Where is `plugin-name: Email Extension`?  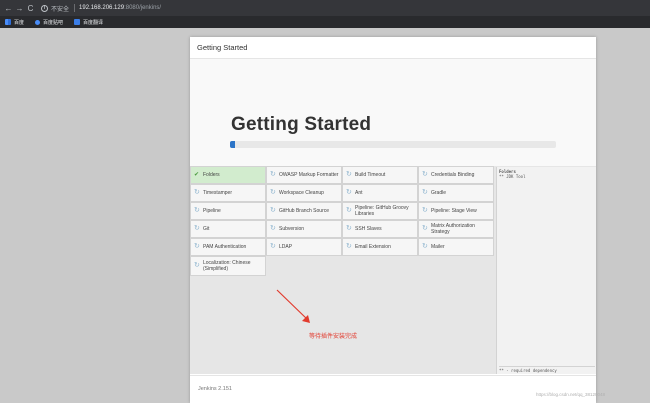 plugin-name: Email Extension is located at coordinates (373, 247).